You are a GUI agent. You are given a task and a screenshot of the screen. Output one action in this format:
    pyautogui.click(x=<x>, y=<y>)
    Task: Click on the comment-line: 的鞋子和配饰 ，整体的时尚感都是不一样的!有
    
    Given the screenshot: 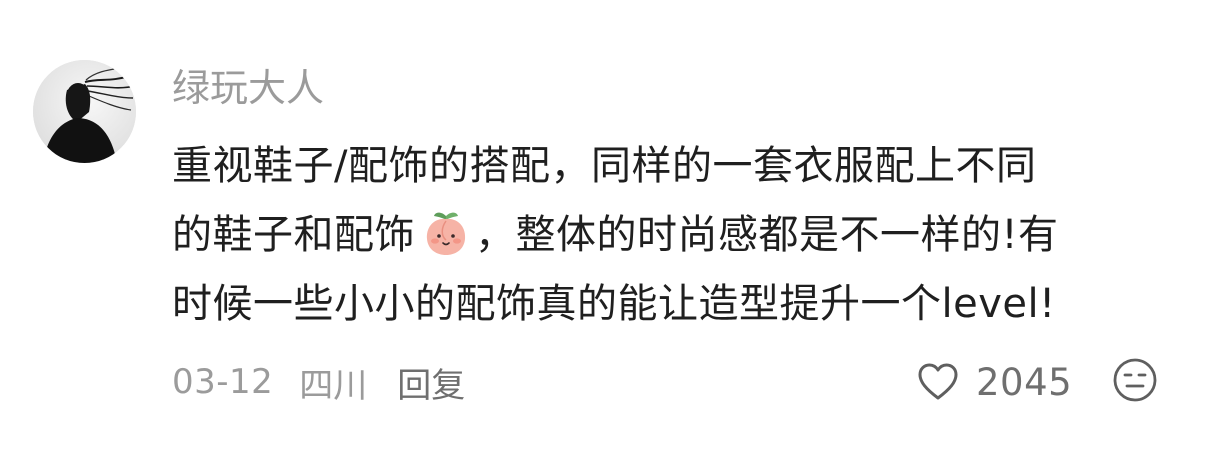 What is the action you would take?
    pyautogui.click(x=667, y=235)
    